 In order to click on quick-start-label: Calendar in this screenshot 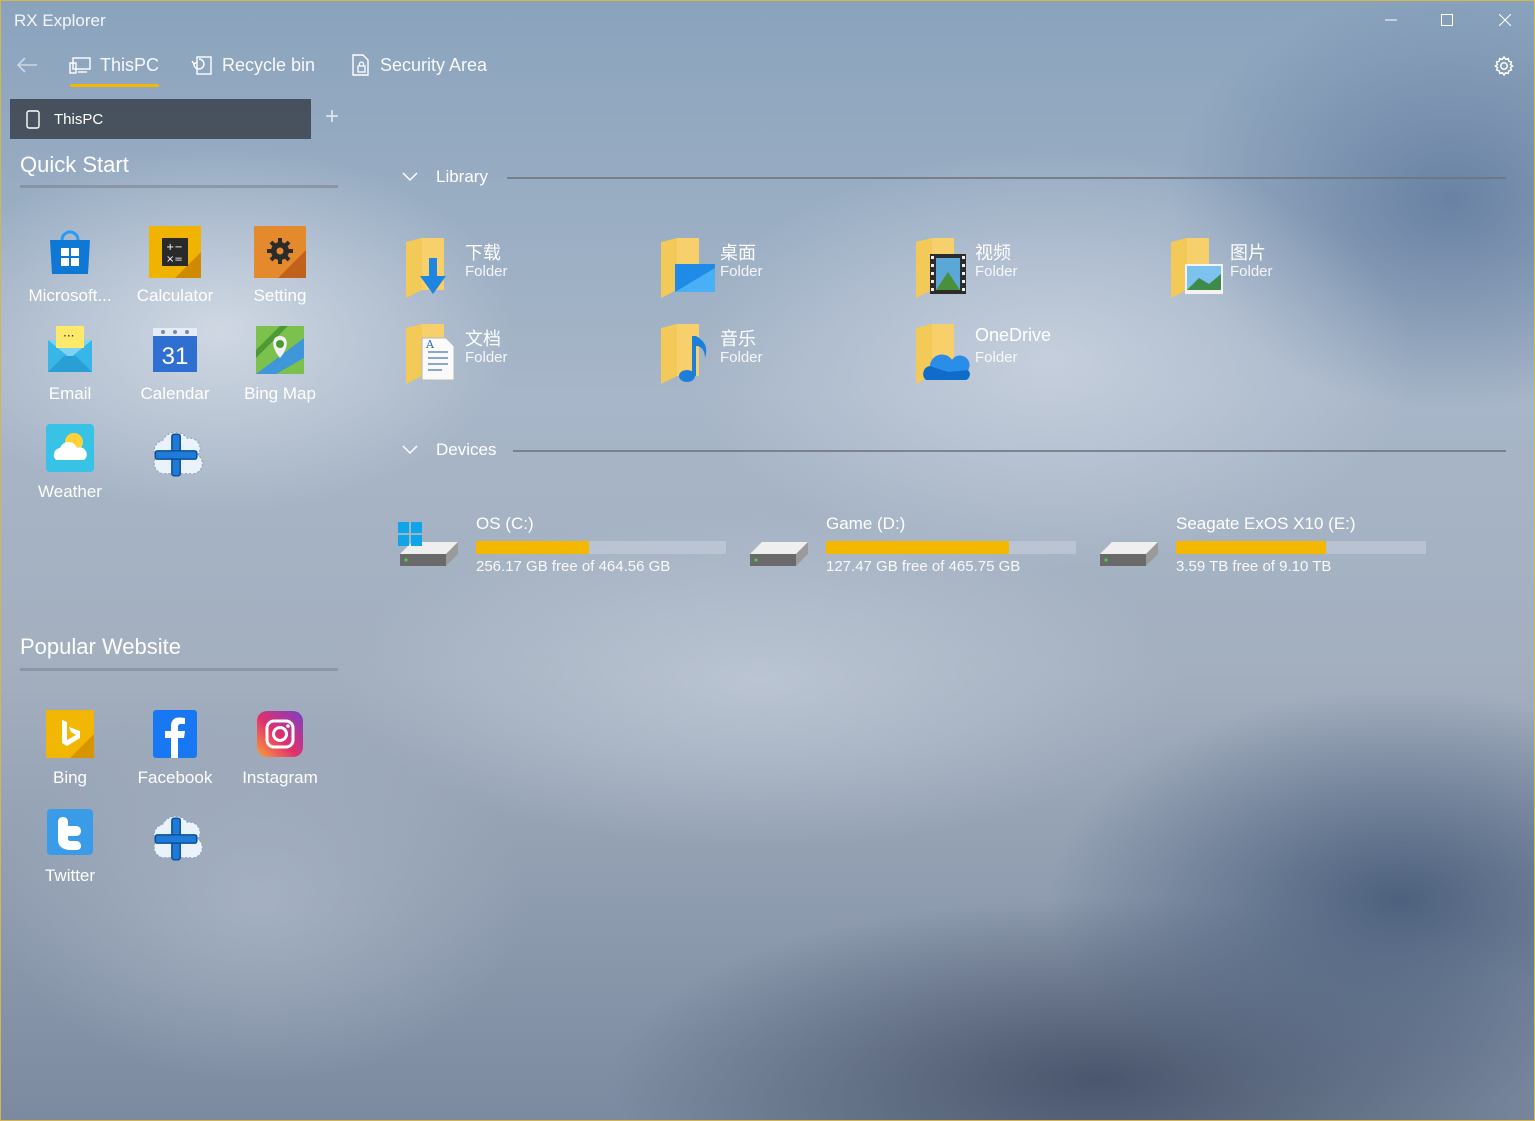, I will do `click(175, 393)`.